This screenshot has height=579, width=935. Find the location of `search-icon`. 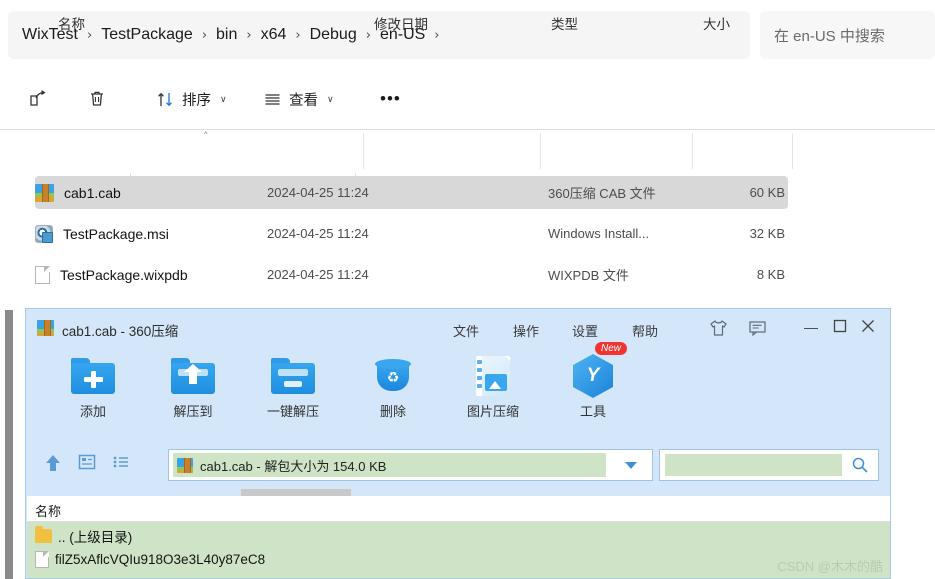

search-icon is located at coordinates (860, 465).